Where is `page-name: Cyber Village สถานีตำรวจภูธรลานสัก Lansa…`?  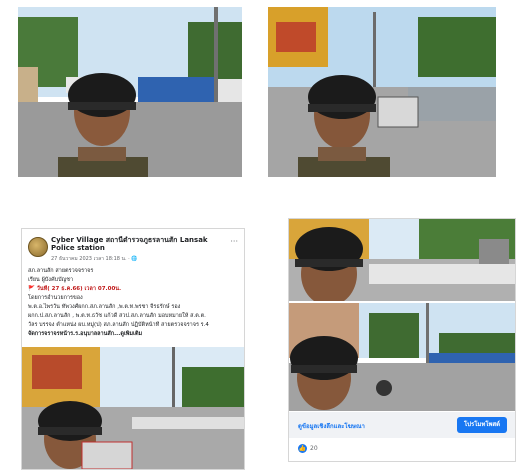 page-name: Cyber Village สถานีตำรวจภูธรลานสัก Lansa… is located at coordinates (141, 244).